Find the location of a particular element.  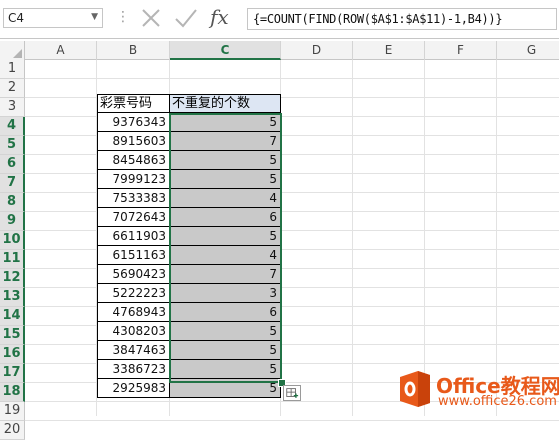

row-header-17: 17 is located at coordinates (12, 373).